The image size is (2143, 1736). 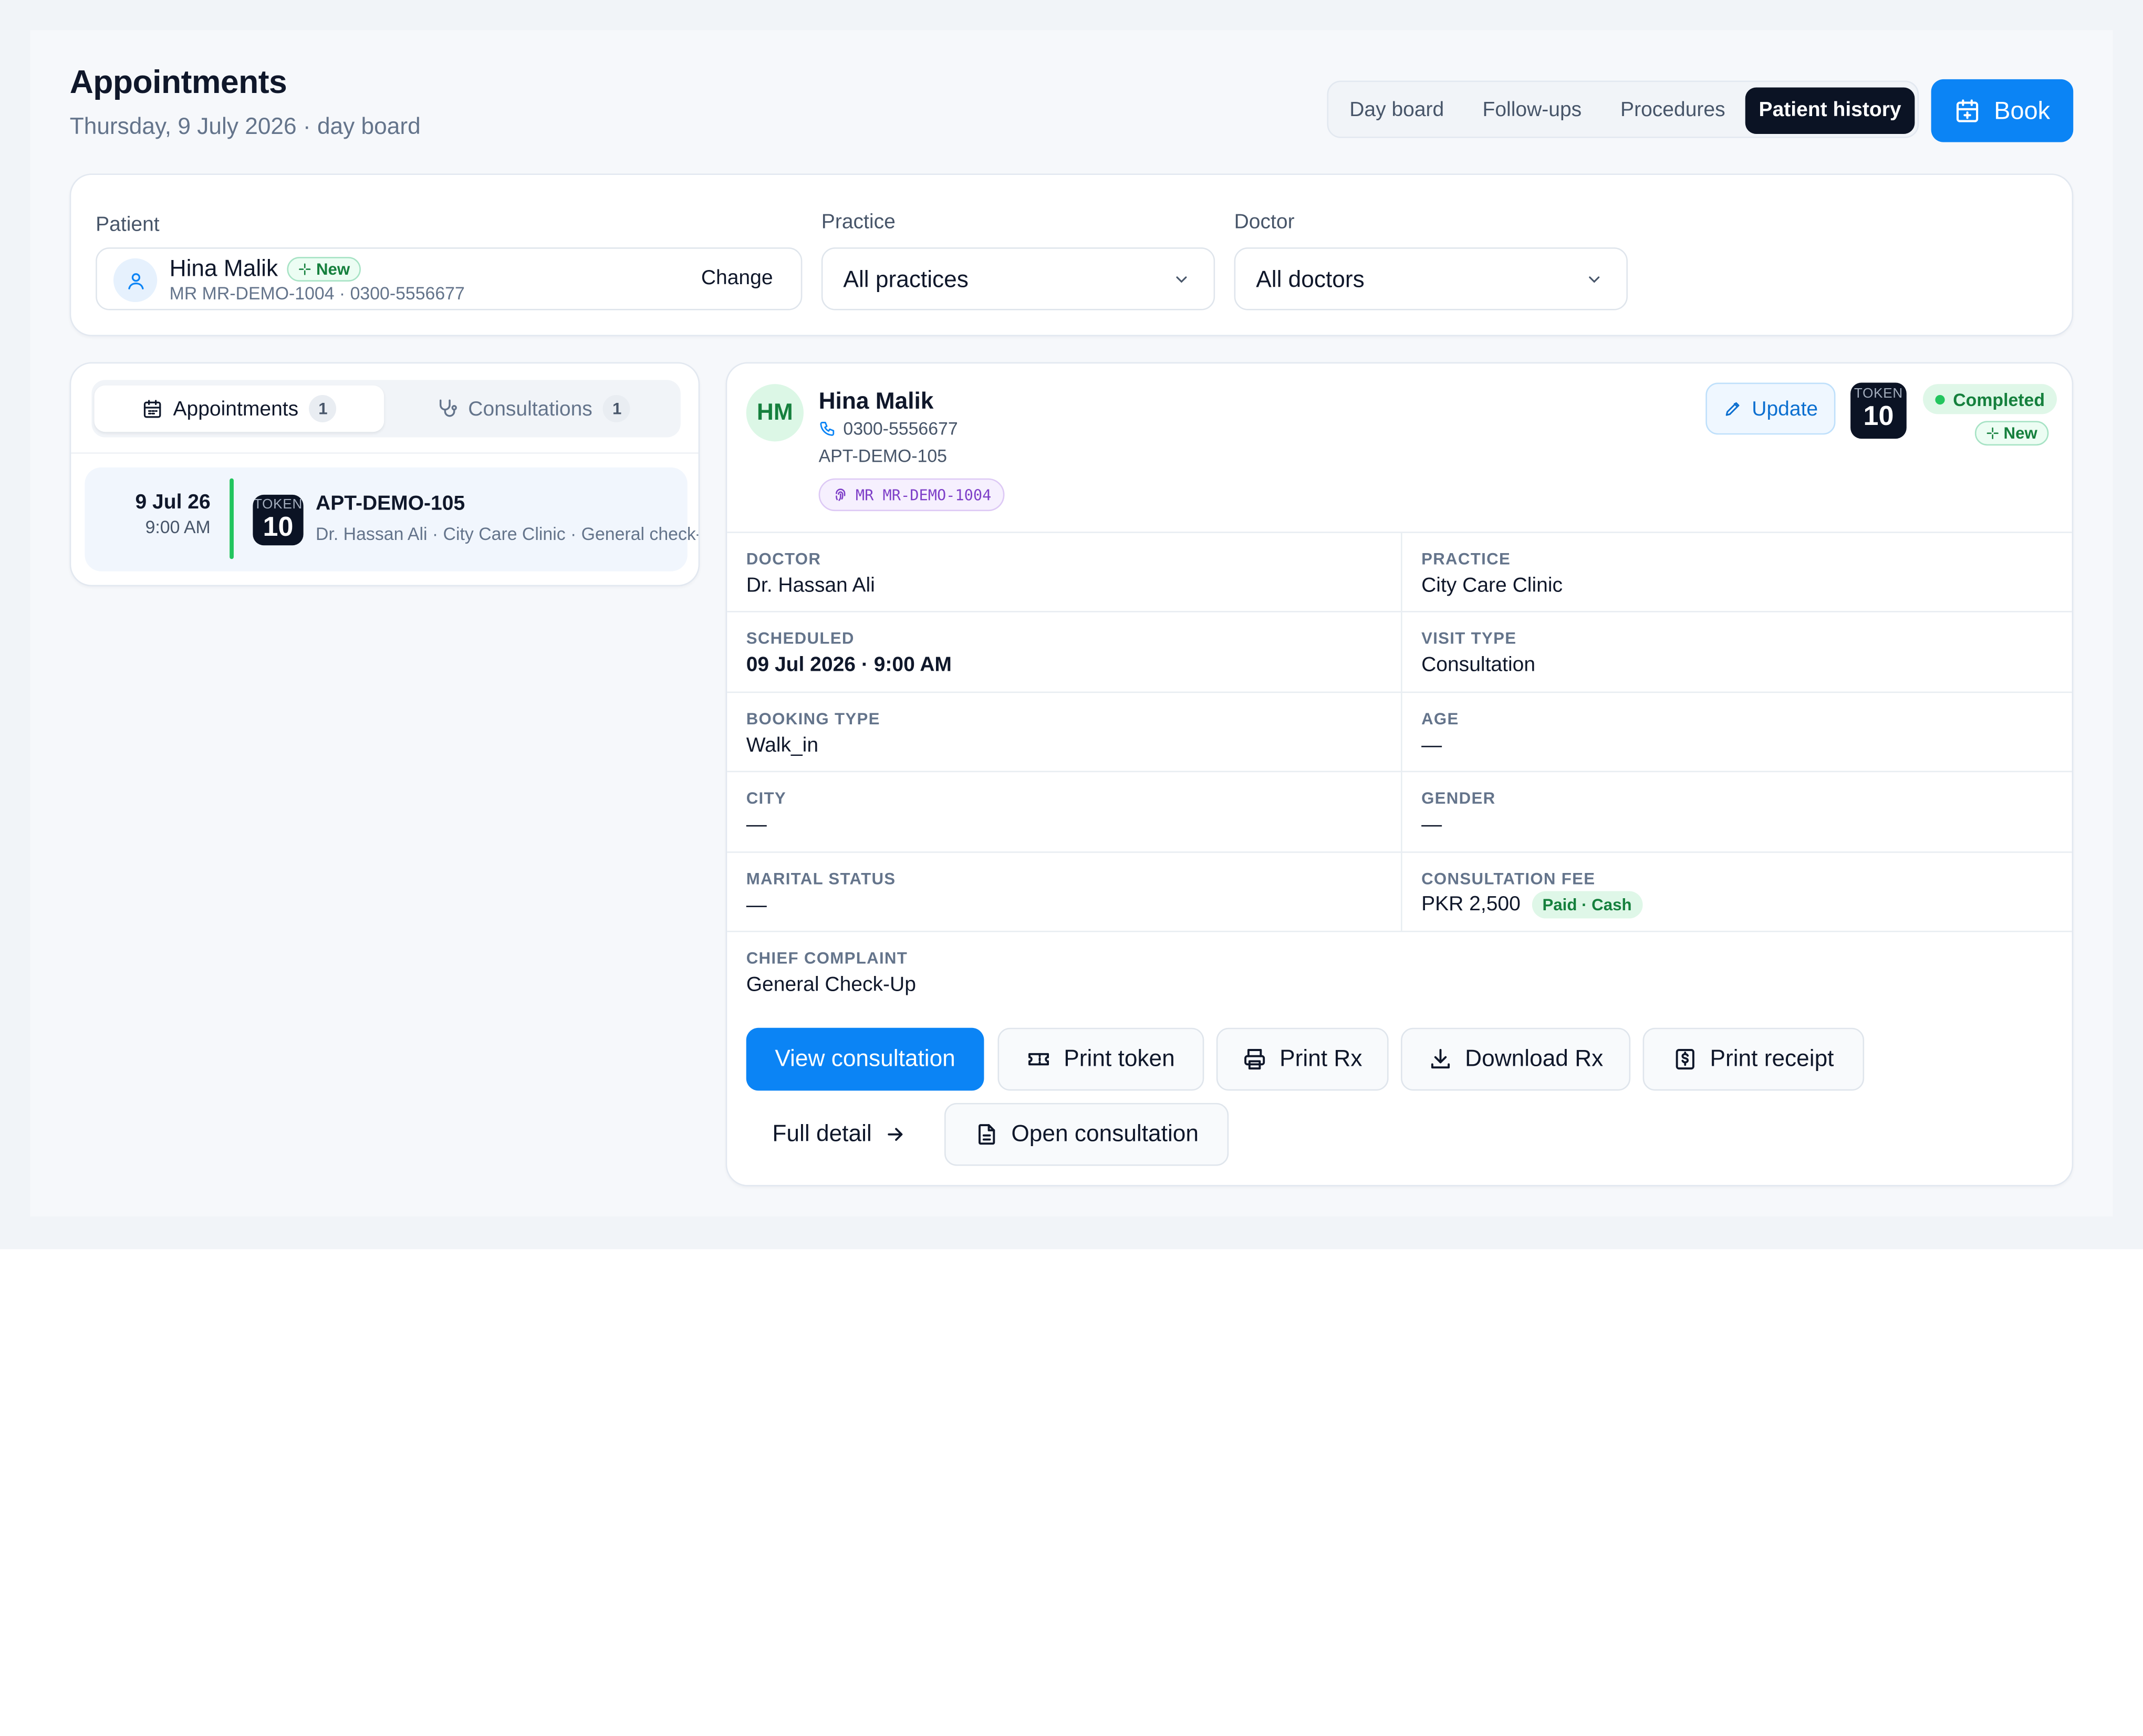 What do you see at coordinates (757, 905) in the screenshot?
I see `marital-status-field-value: —` at bounding box center [757, 905].